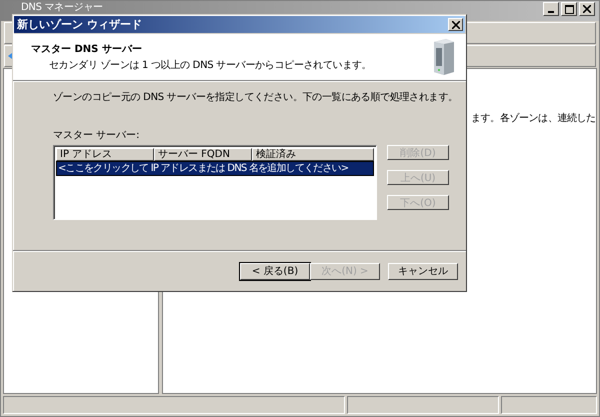  I want to click on page-subheading: セカンダリ ゾーンは 1 つ以上の DNS サーバーからコピーされています。, so click(210, 65).